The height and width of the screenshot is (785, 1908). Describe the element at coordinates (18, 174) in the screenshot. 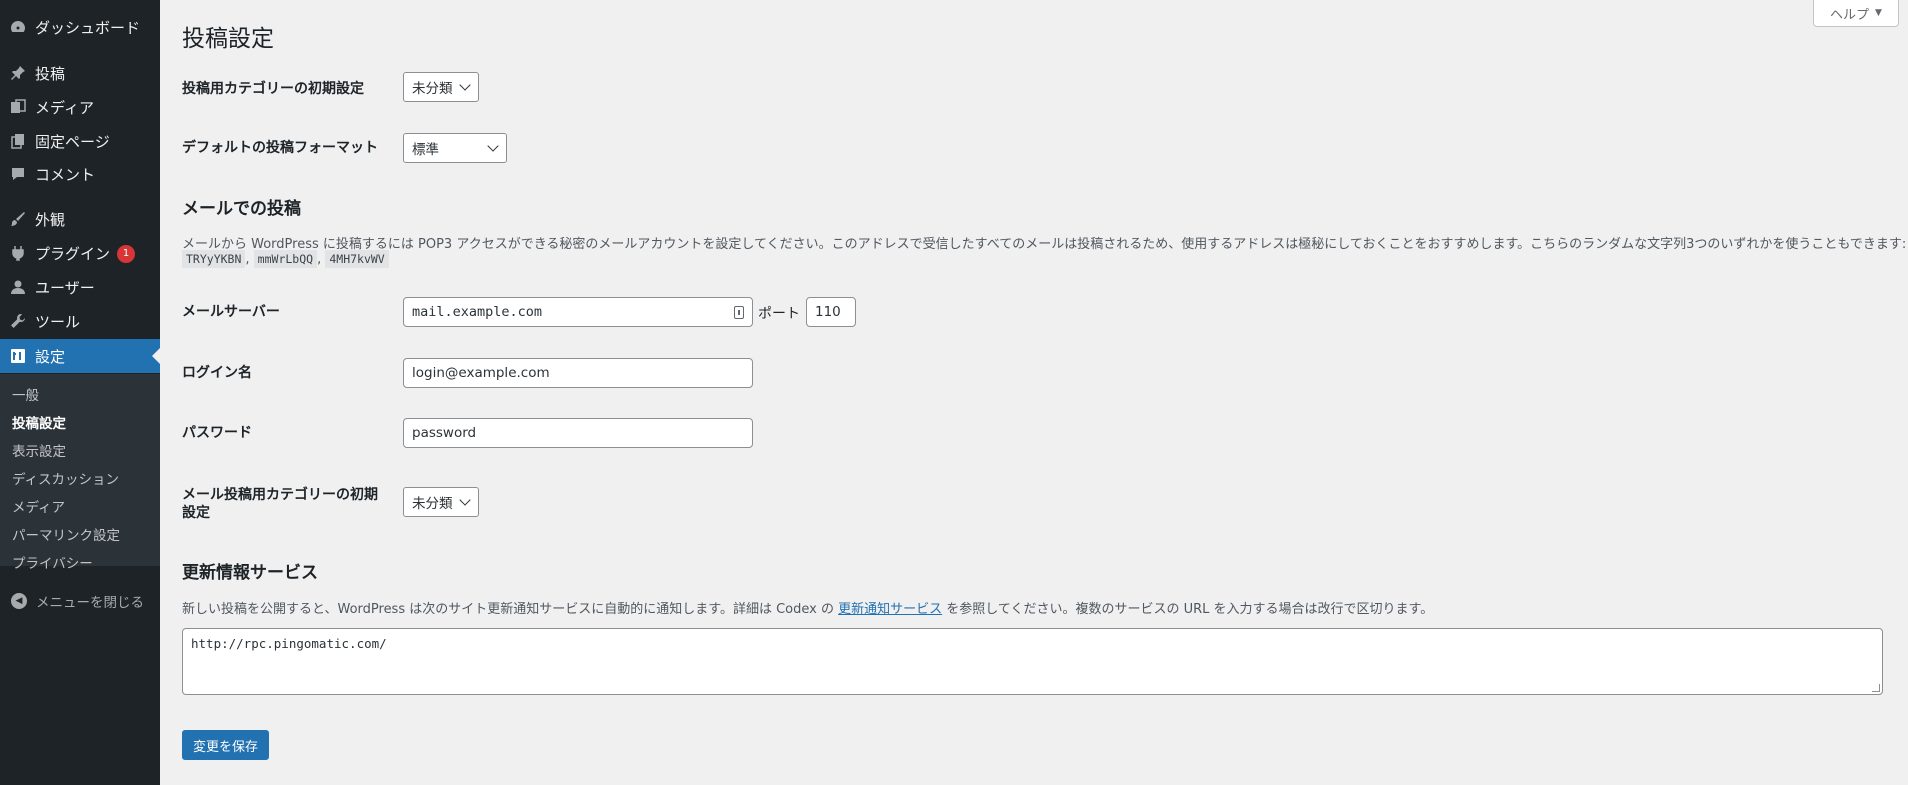

I see `comment-icon` at that location.